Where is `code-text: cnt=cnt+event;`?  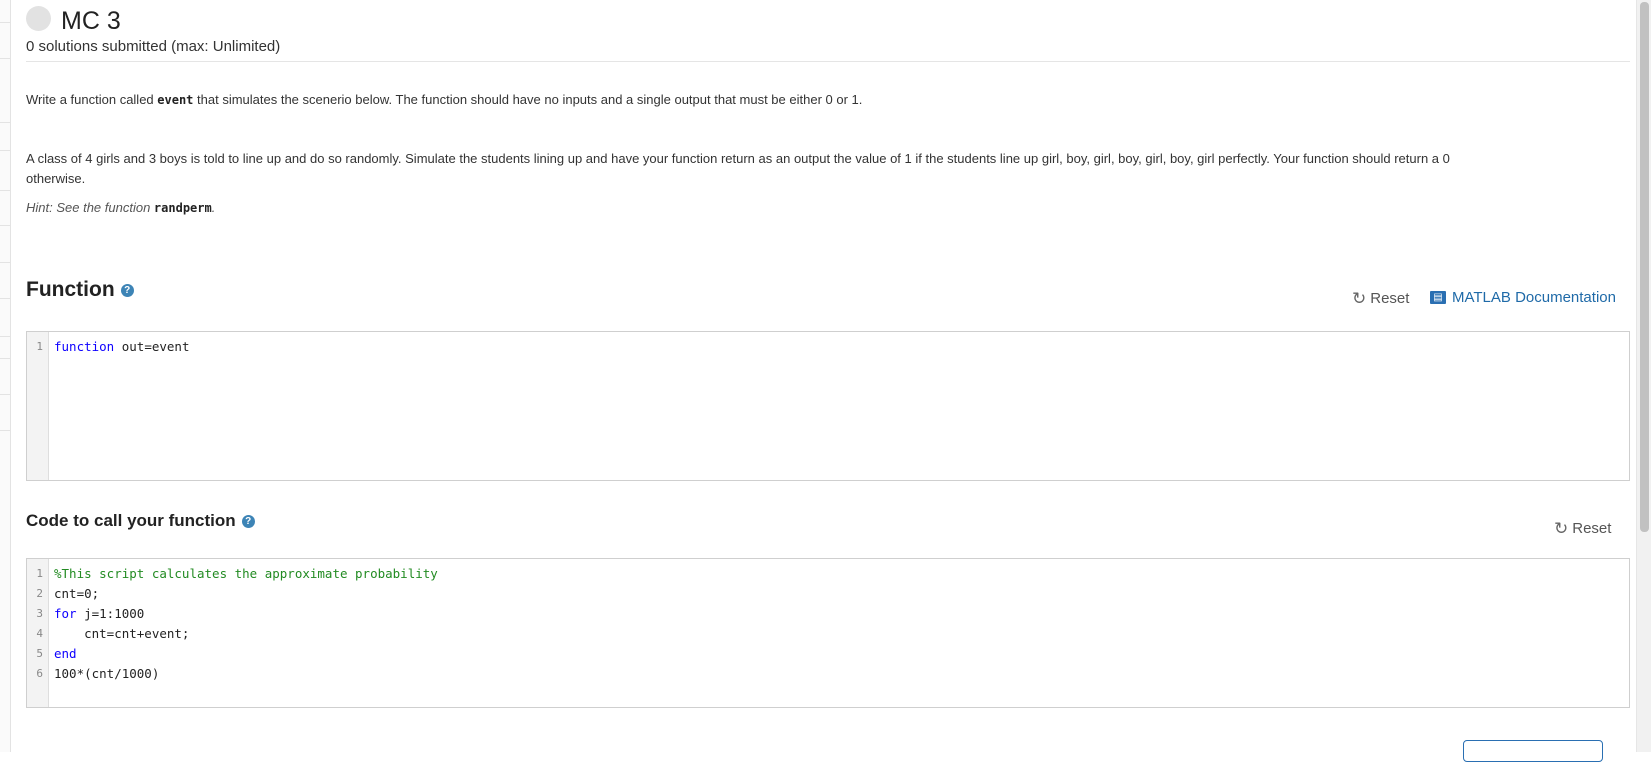 code-text: cnt=cnt+event; is located at coordinates (122, 633).